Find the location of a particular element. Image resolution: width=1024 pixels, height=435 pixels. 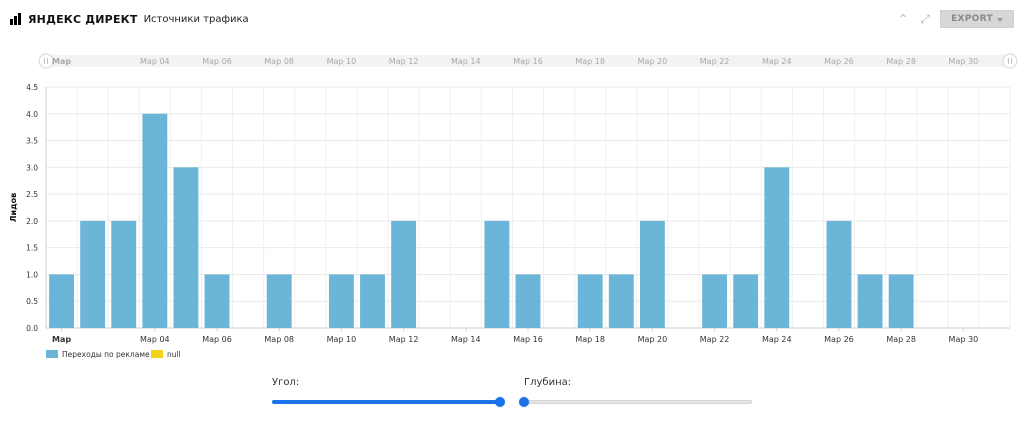

x-tick-label: Мар 26 is located at coordinates (839, 339).